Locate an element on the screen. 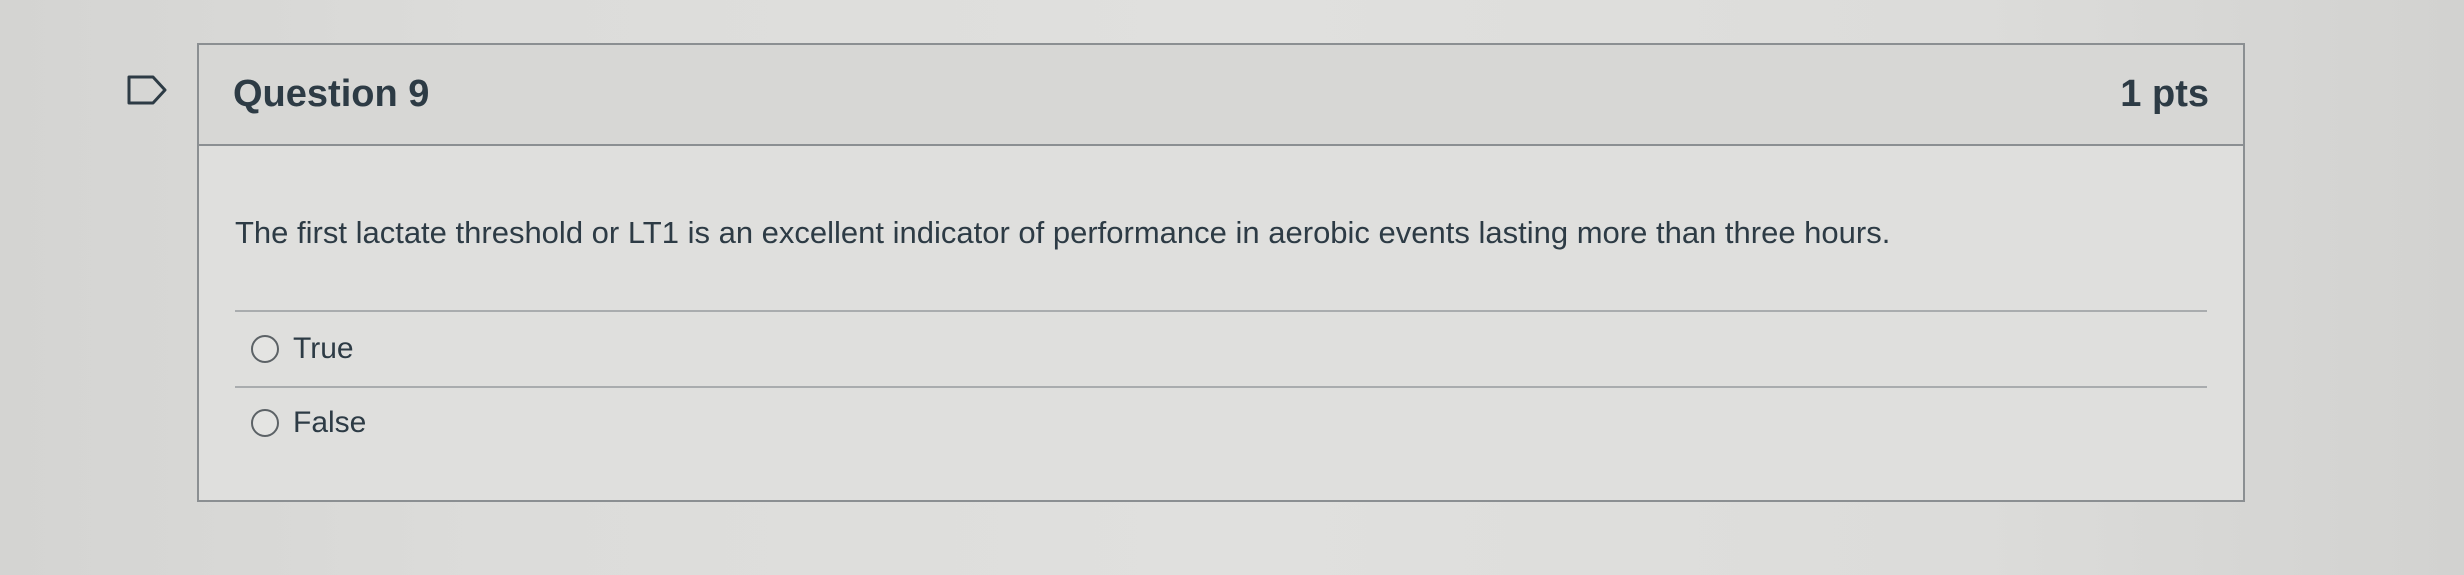 The height and width of the screenshot is (575, 2464). question-title: Question 9 is located at coordinates (331, 94).